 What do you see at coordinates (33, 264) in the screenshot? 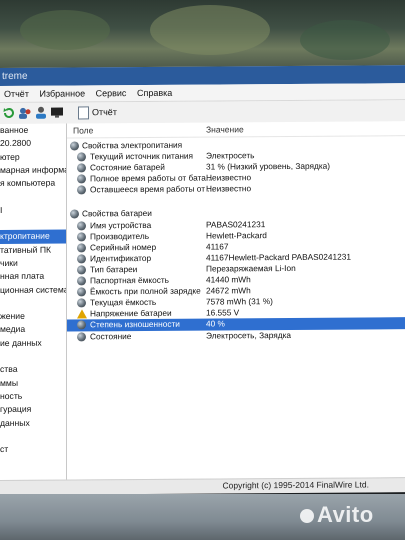
I see `tree-item: чики` at bounding box center [33, 264].